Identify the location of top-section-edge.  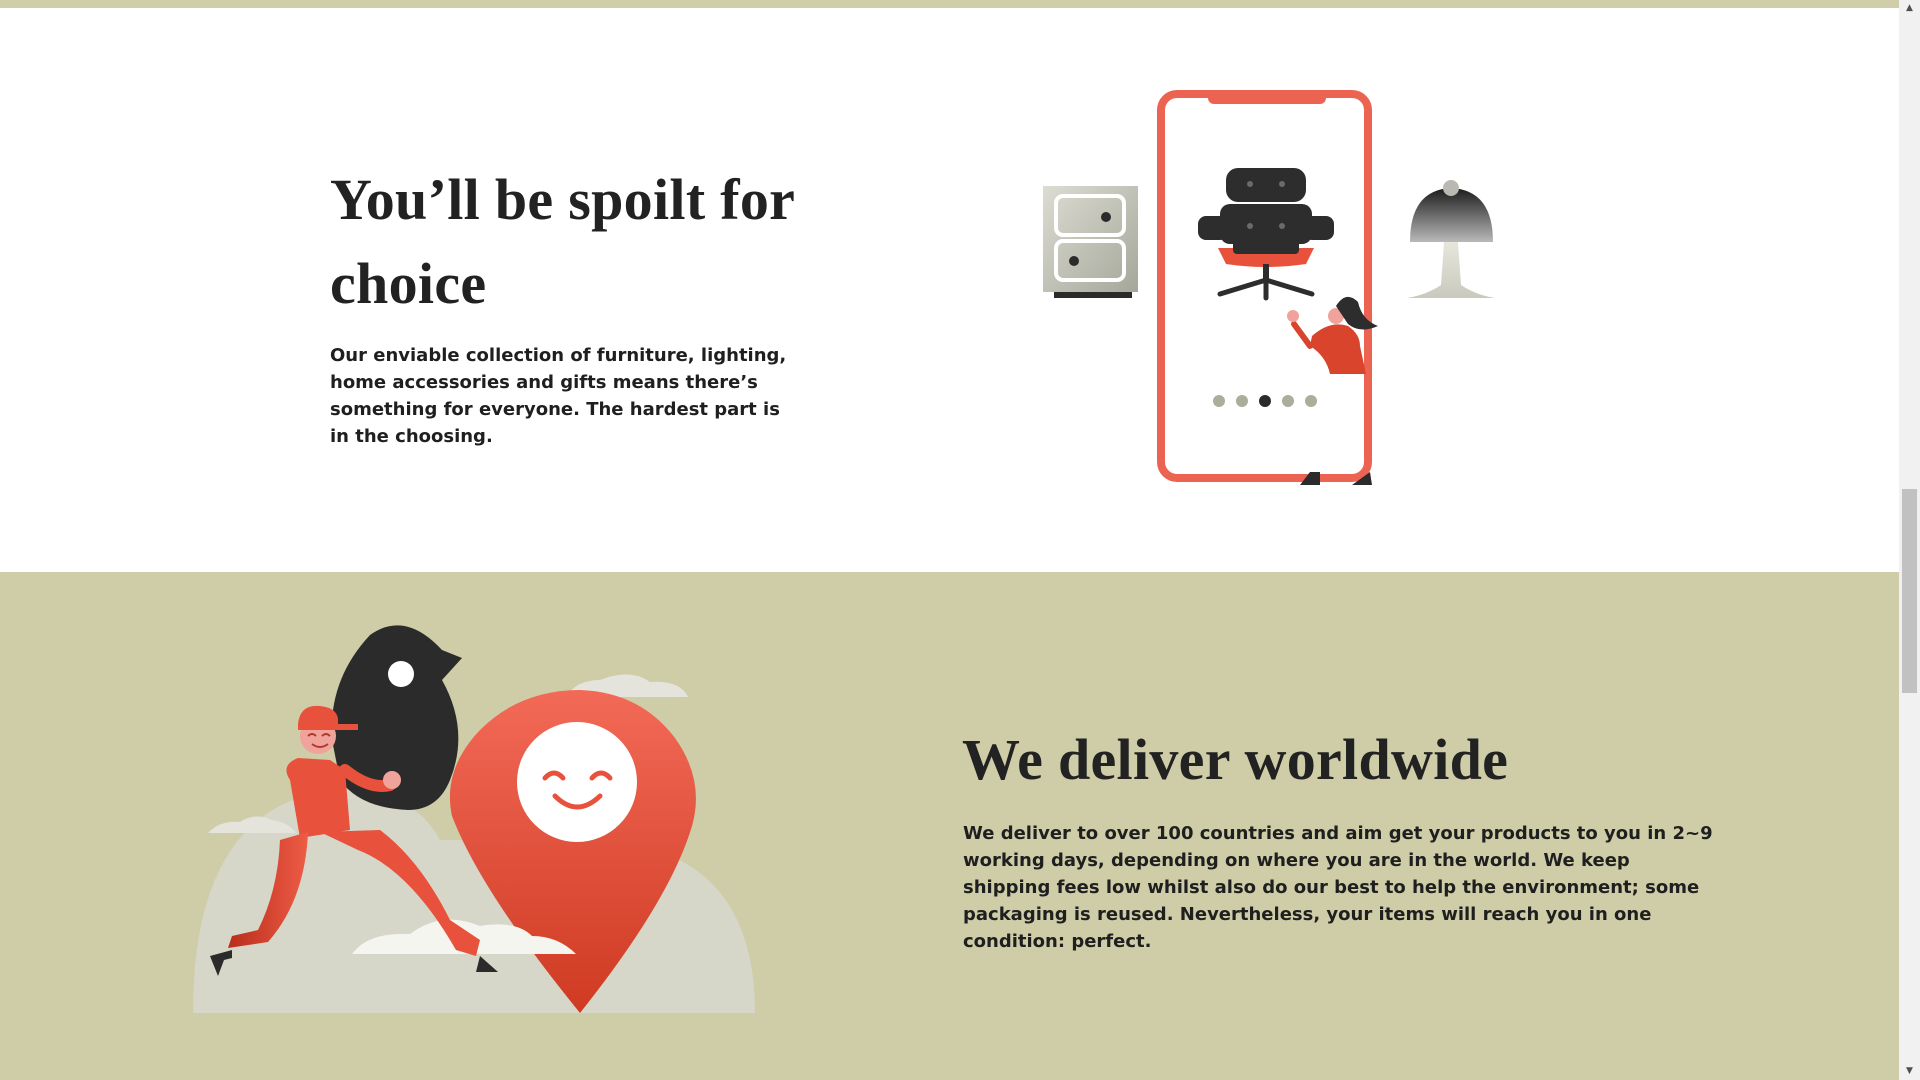
(949, 4).